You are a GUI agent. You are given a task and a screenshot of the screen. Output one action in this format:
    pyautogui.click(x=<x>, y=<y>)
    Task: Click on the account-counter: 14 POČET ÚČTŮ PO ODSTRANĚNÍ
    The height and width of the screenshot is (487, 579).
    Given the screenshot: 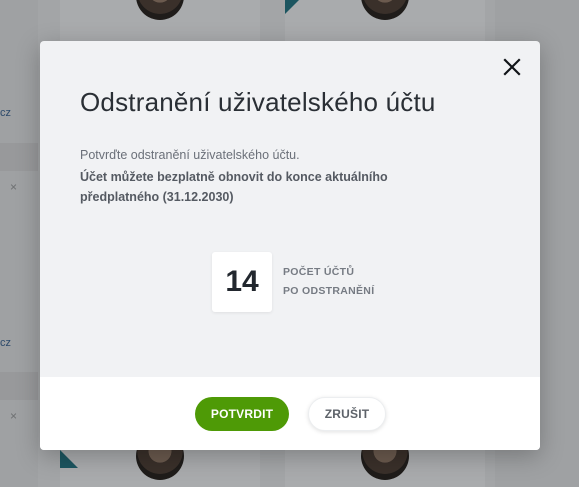 What is the action you would take?
    pyautogui.click(x=293, y=282)
    